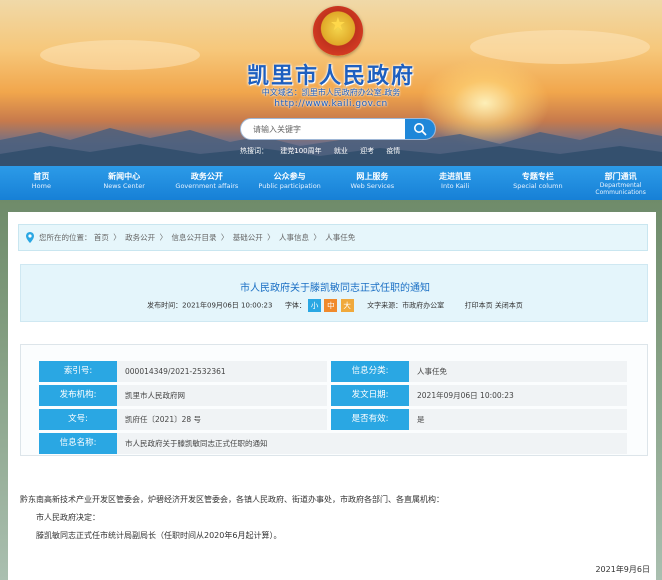 This screenshot has height=580, width=662. Describe the element at coordinates (80, 443) in the screenshot. I see `info-name-label: 信息名称:` at that location.